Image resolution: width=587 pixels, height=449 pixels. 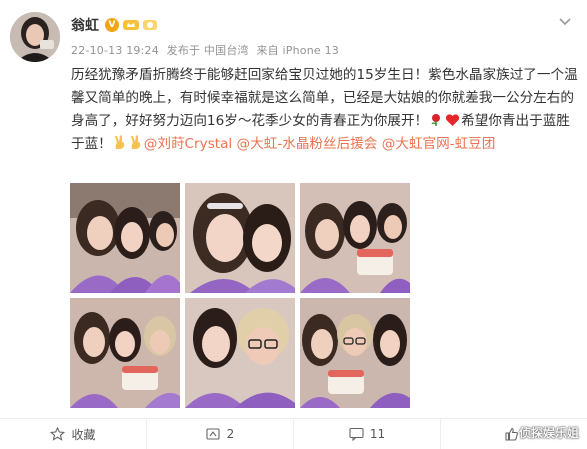 I want to click on avatar-image, so click(x=35, y=37).